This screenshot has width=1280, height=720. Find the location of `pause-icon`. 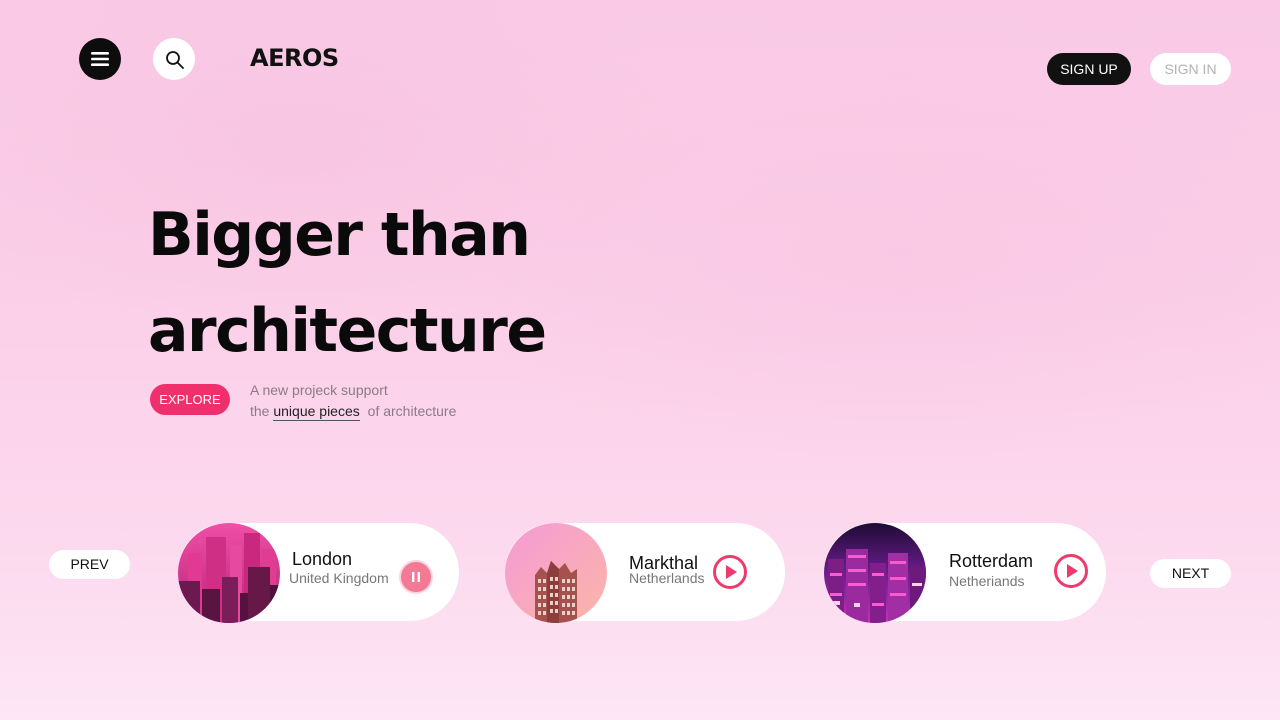

pause-icon is located at coordinates (416, 577).